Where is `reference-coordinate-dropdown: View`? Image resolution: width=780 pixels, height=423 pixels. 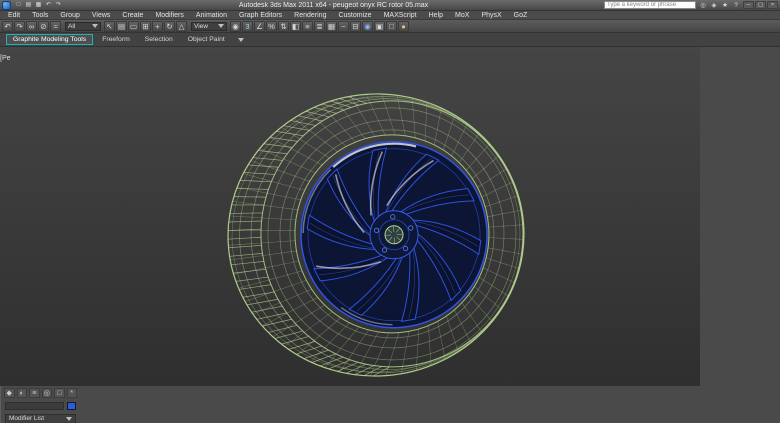
reference-coordinate-dropdown: View is located at coordinates (209, 26).